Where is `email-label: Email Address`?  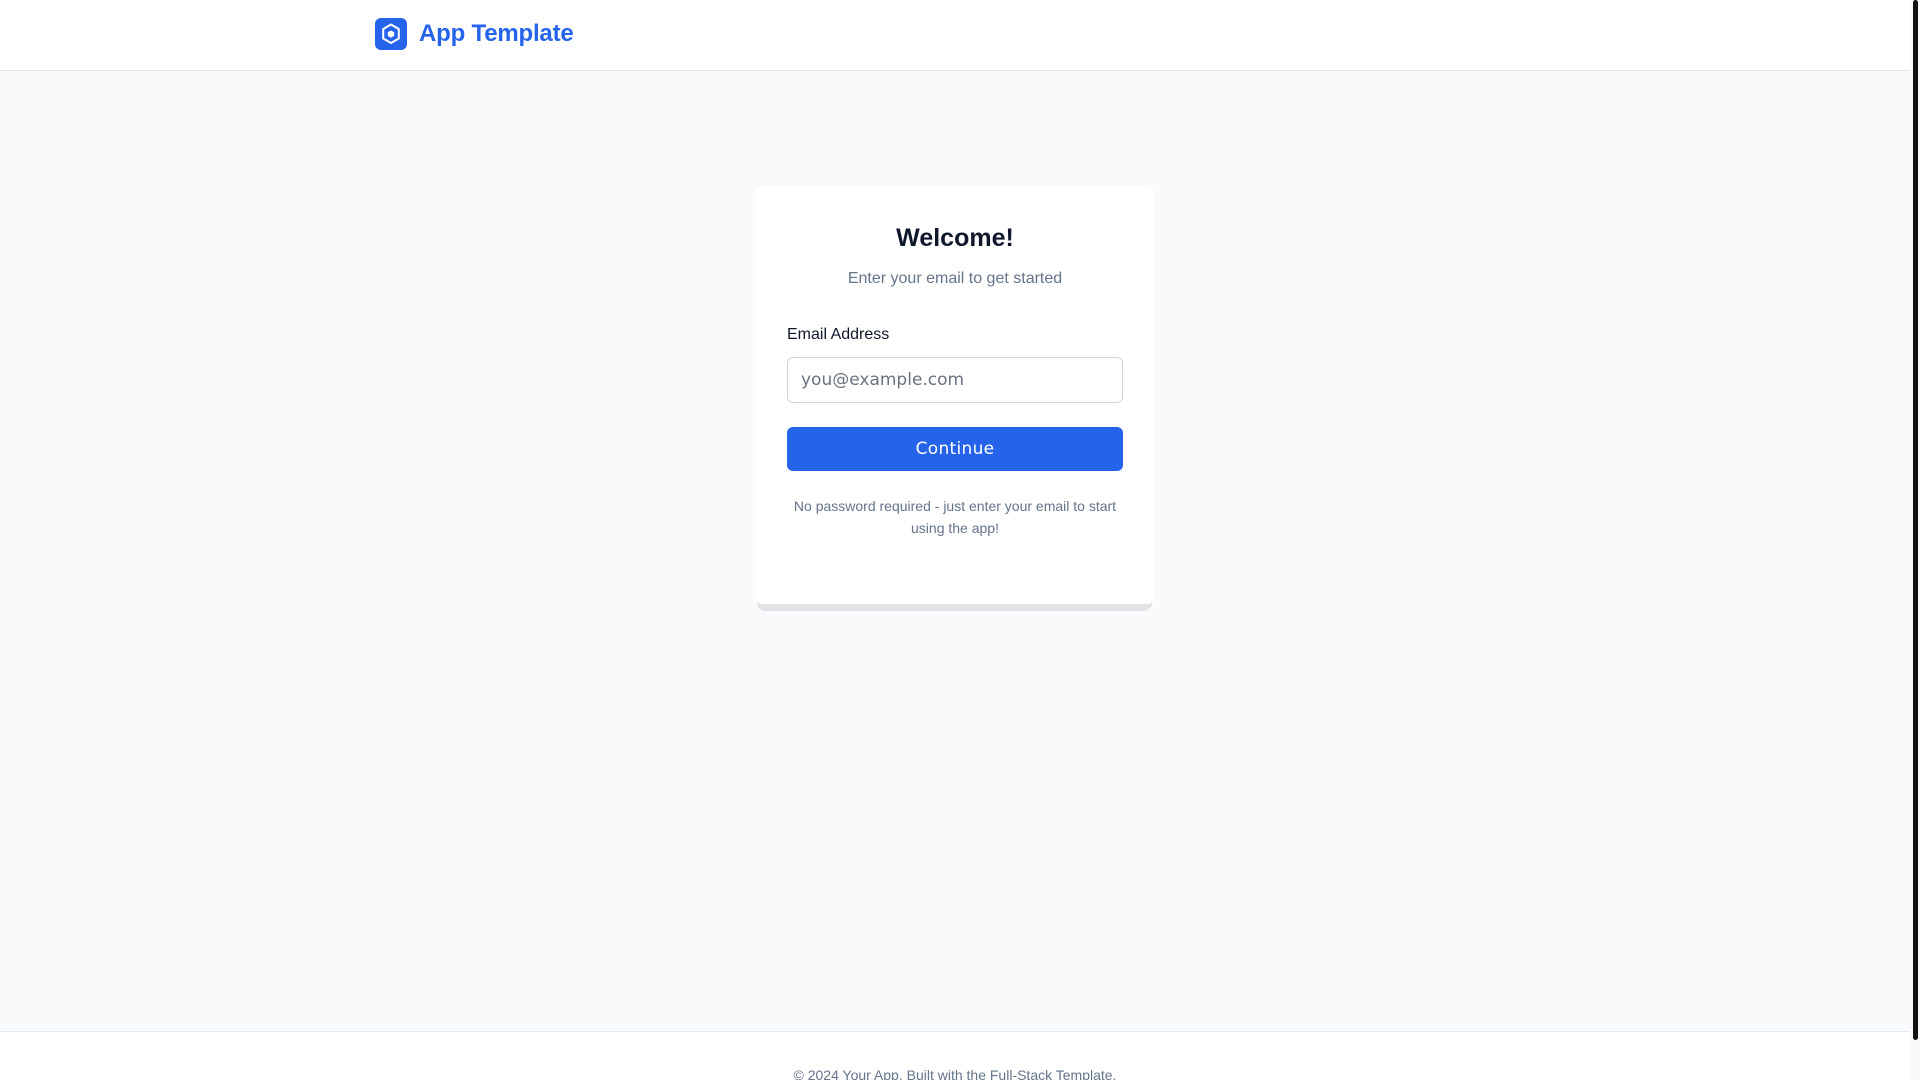 email-label: Email Address is located at coordinates (838, 334).